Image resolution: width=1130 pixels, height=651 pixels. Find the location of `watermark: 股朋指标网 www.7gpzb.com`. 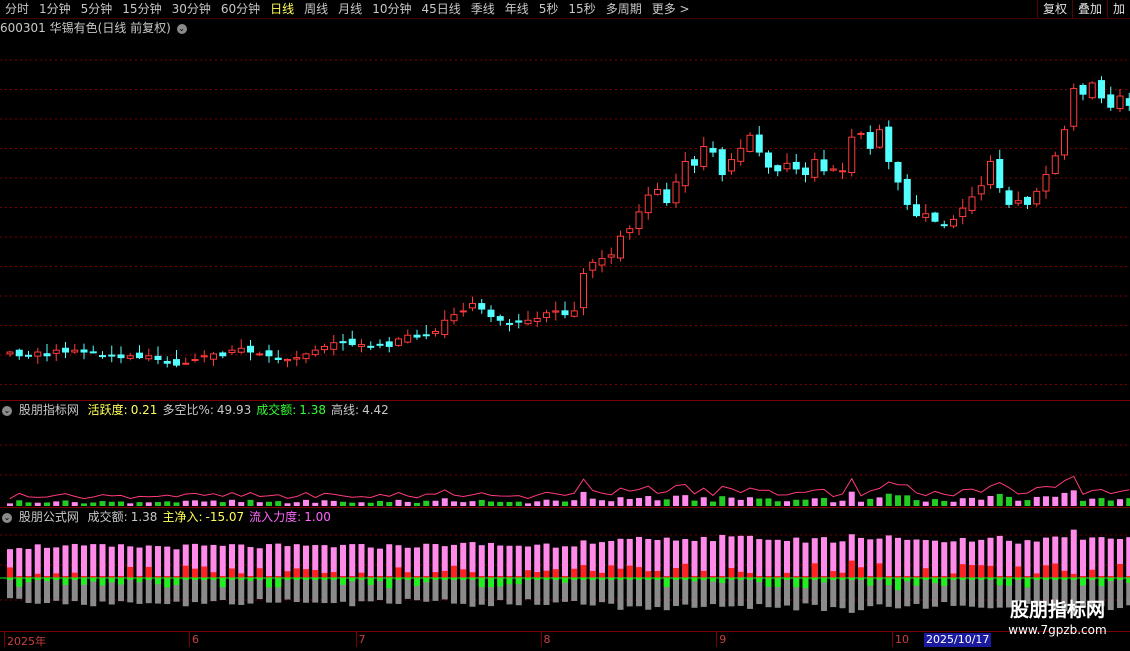

watermark: 股朋指标网 www.7gpzb.com is located at coordinates (1057, 618).